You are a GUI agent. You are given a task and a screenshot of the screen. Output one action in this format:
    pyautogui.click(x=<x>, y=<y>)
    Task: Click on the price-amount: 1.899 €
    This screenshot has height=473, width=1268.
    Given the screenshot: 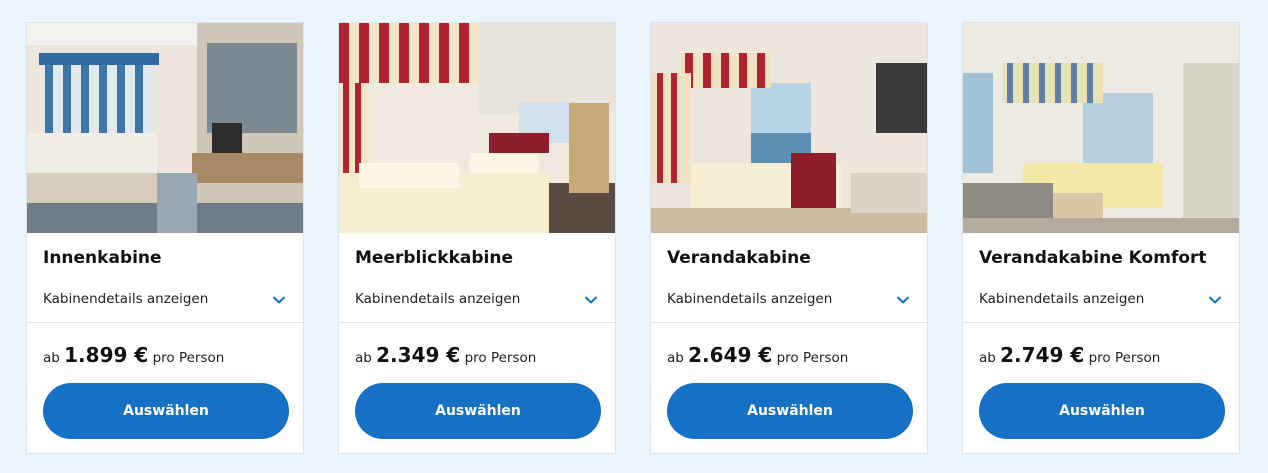 What is the action you would take?
    pyautogui.click(x=106, y=355)
    